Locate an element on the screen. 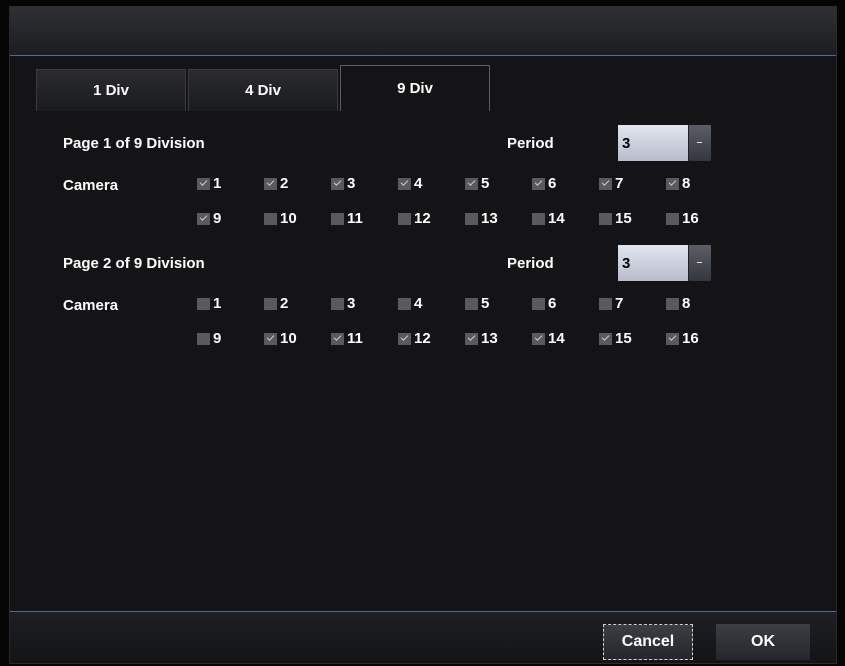  page-2-camera-9-checkbox: 9 is located at coordinates (209, 338).